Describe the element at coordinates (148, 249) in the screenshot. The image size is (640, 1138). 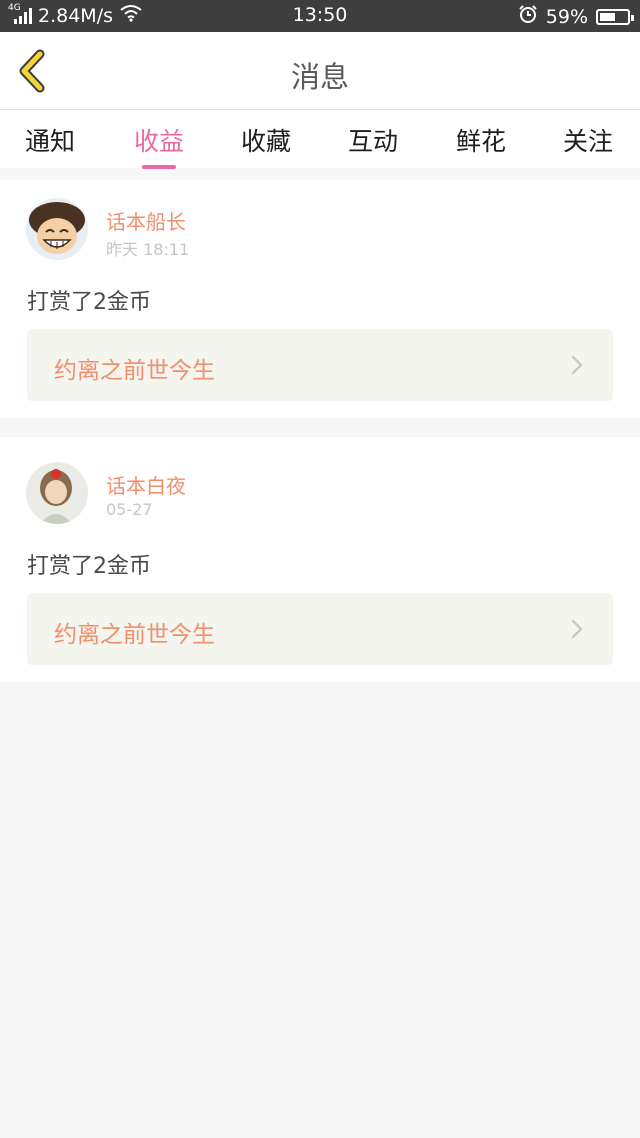
I see `message-time: 昨天 18:11` at that location.